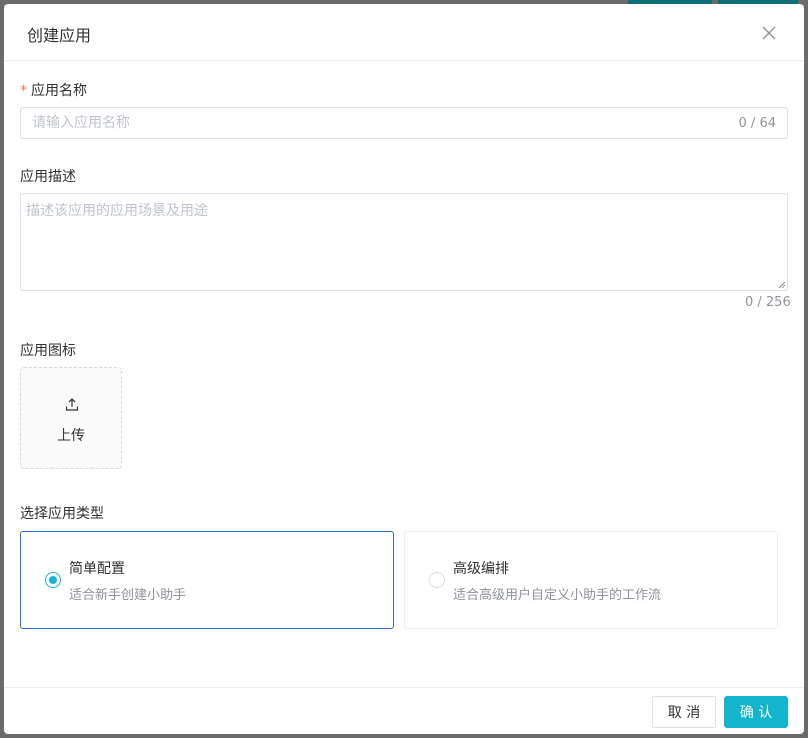 This screenshot has width=808, height=738. I want to click on icon-upload-box: 上传, so click(71, 418).